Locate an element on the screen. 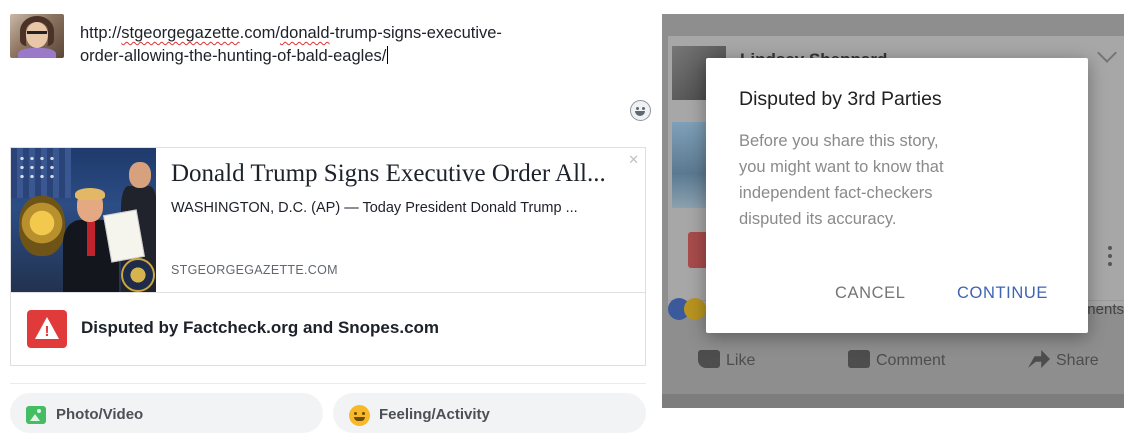  reaction-icons is located at coordinates (688, 309).